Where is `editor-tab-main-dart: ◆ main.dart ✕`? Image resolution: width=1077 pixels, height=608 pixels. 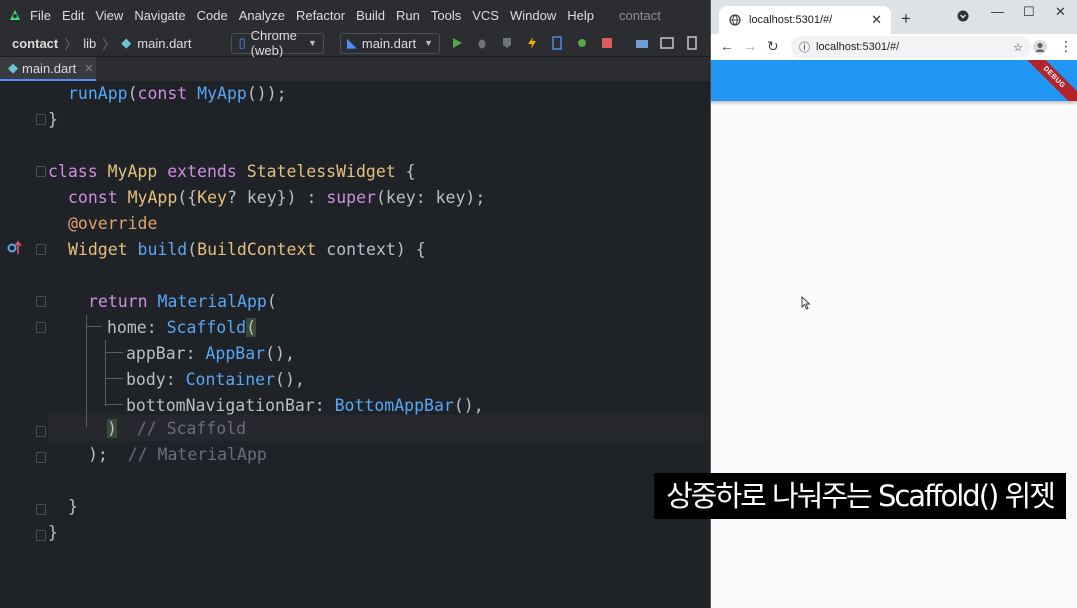
editor-tab-main-dart: ◆ main.dart ✕ is located at coordinates (48, 69).